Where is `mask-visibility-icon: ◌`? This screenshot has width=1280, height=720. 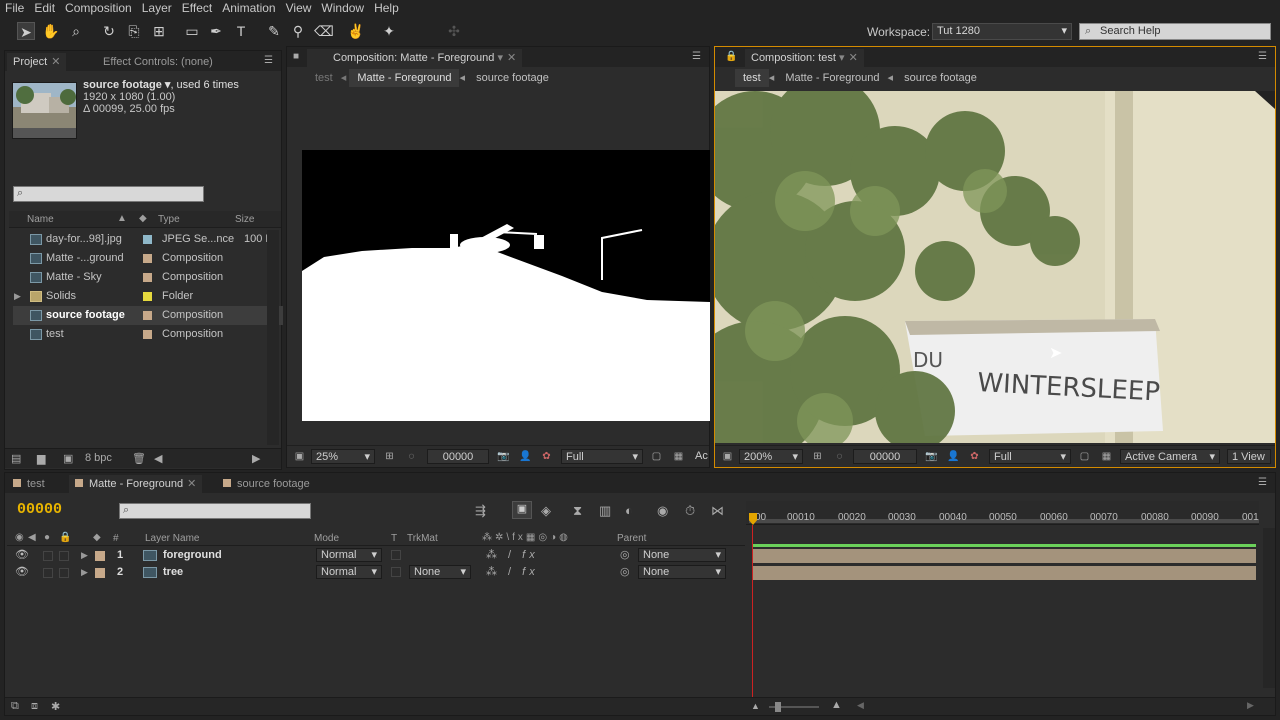 mask-visibility-icon: ◌ is located at coordinates (411, 456).